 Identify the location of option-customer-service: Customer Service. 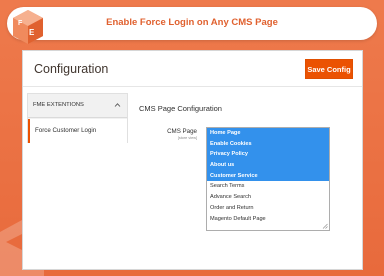
(268, 176).